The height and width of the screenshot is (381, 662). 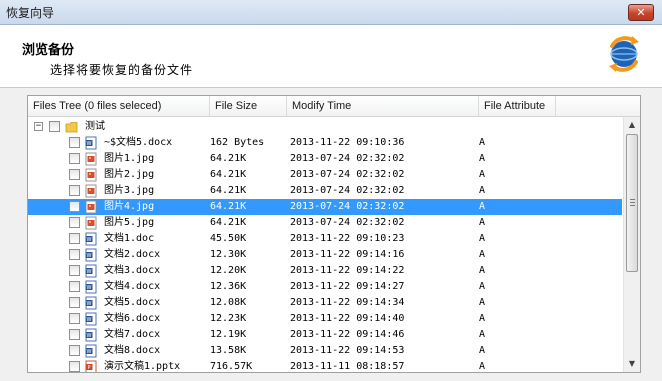 I want to click on file-row: W 文档2.docx 12.30K 2013-11-22 09:14:16 A, so click(x=325, y=255).